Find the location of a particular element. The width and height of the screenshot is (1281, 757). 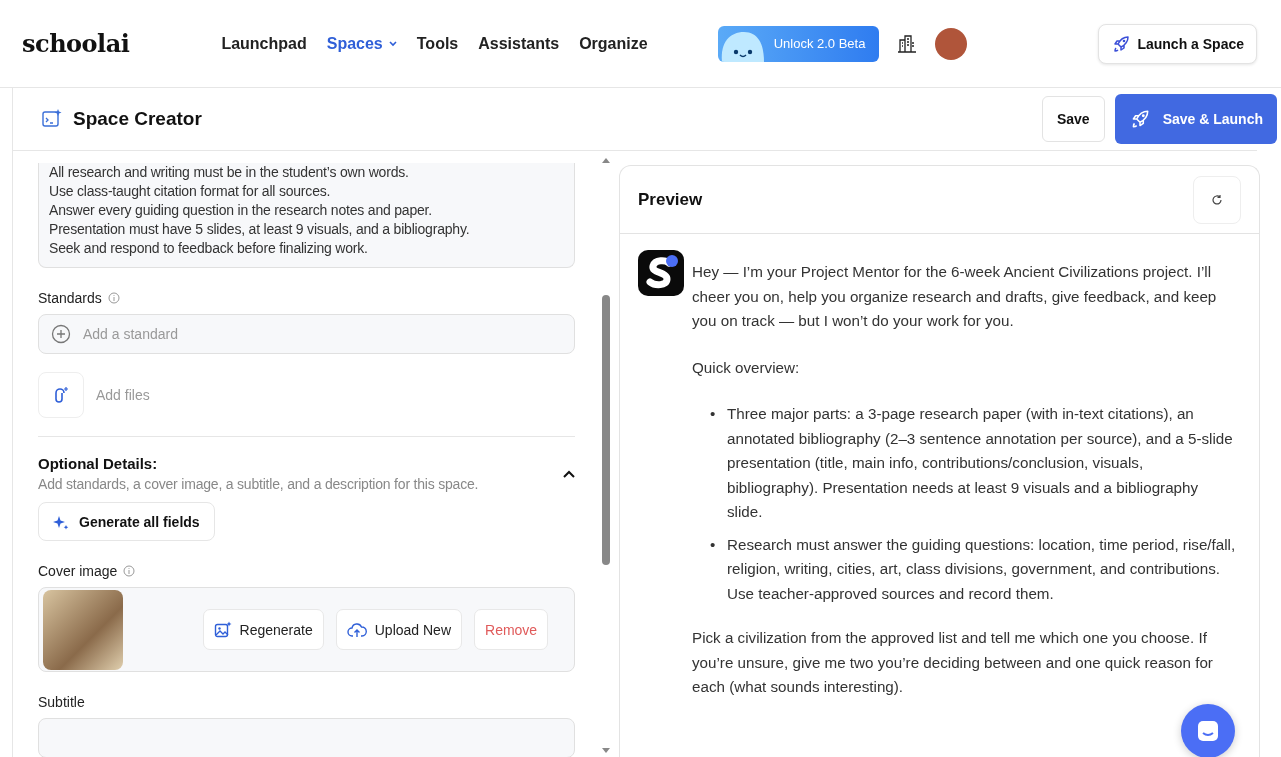

subtitle-input-field is located at coordinates (307, 737).